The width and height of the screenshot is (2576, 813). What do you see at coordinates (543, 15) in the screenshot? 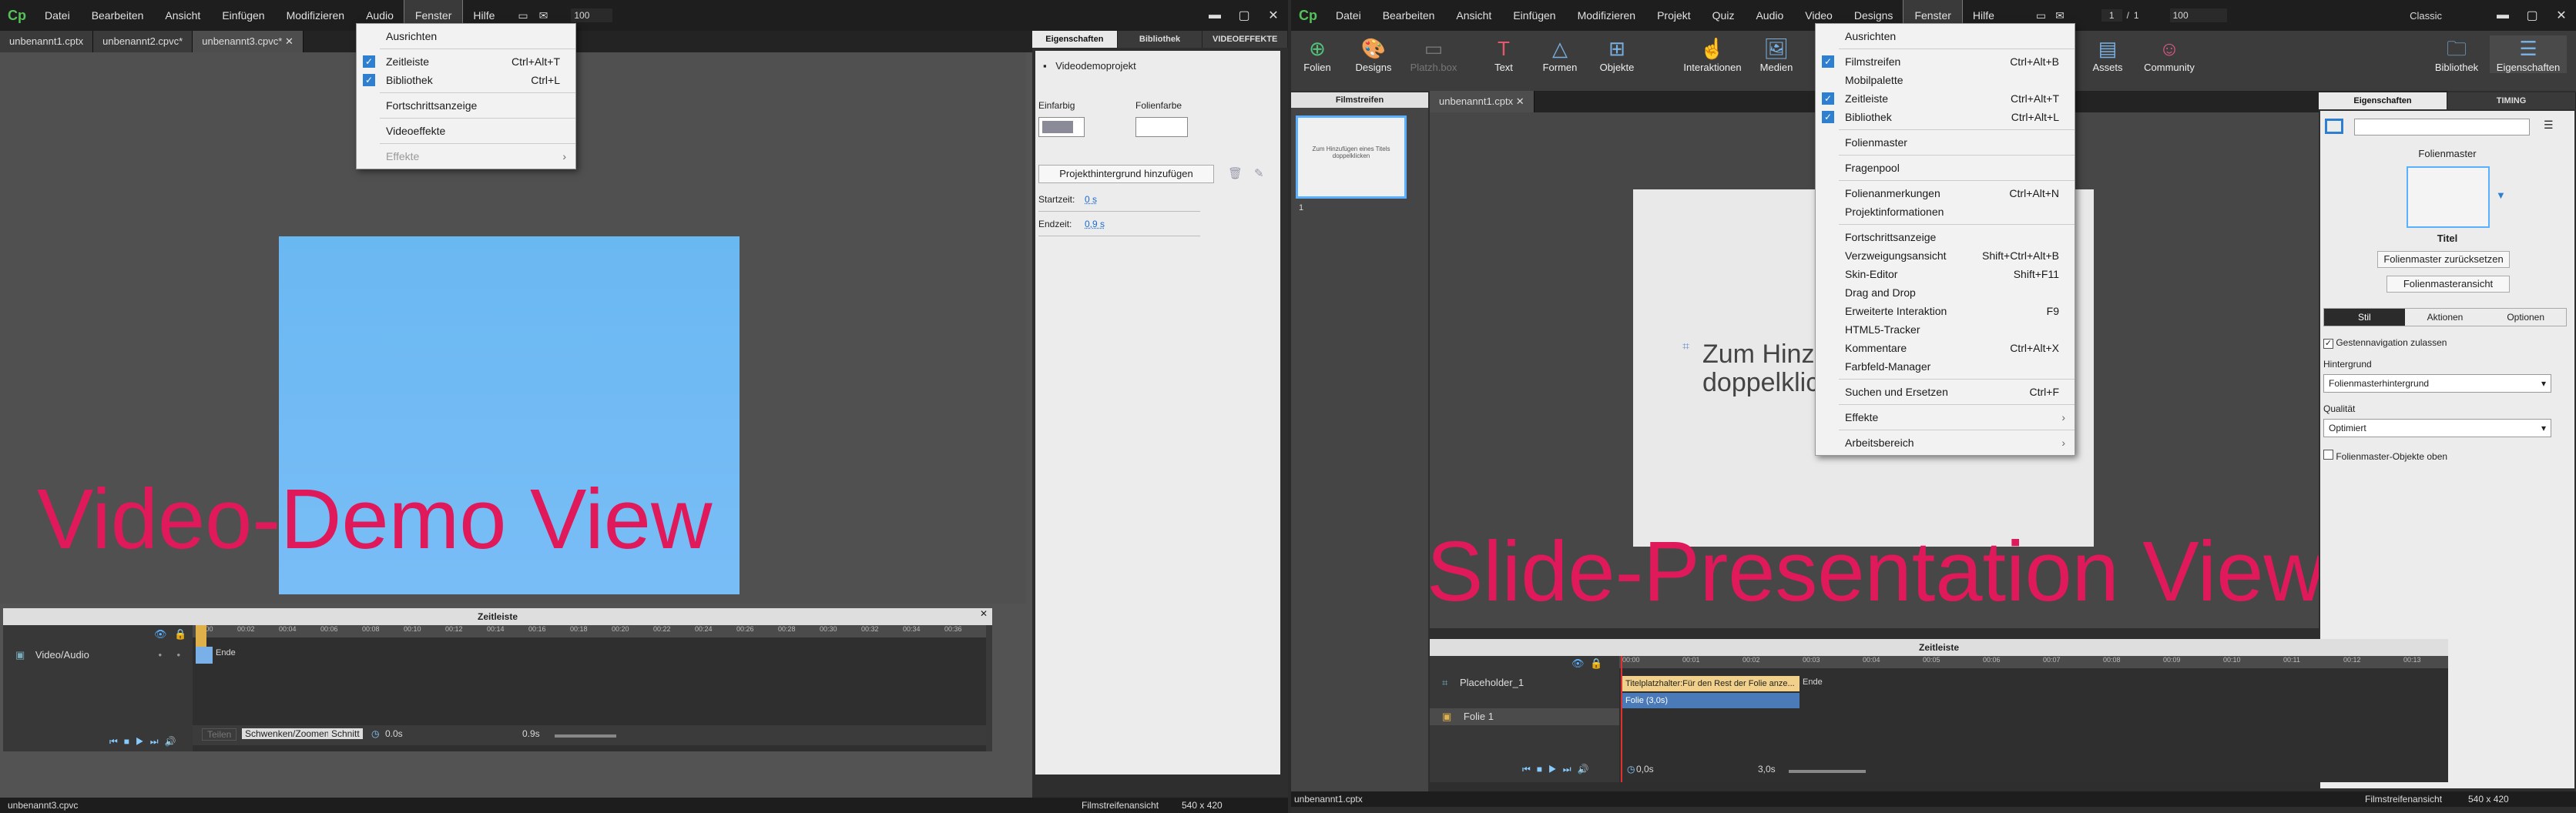
I see `mail-icon: ✉` at bounding box center [543, 15].